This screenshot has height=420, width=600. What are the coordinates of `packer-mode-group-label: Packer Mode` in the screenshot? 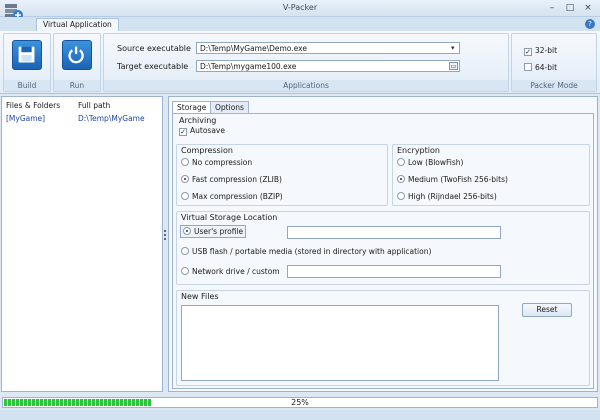 It's located at (554, 85).